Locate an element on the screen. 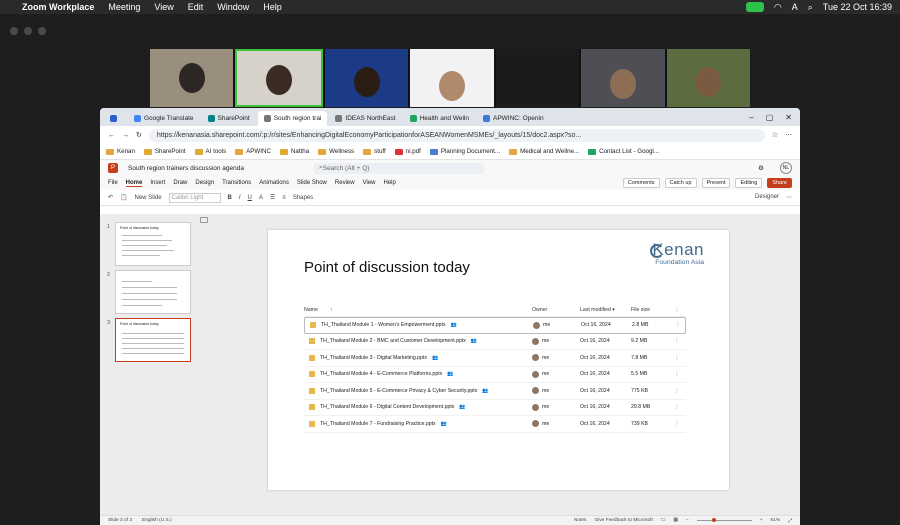  pane-toggle-icon is located at coordinates (204, 220).